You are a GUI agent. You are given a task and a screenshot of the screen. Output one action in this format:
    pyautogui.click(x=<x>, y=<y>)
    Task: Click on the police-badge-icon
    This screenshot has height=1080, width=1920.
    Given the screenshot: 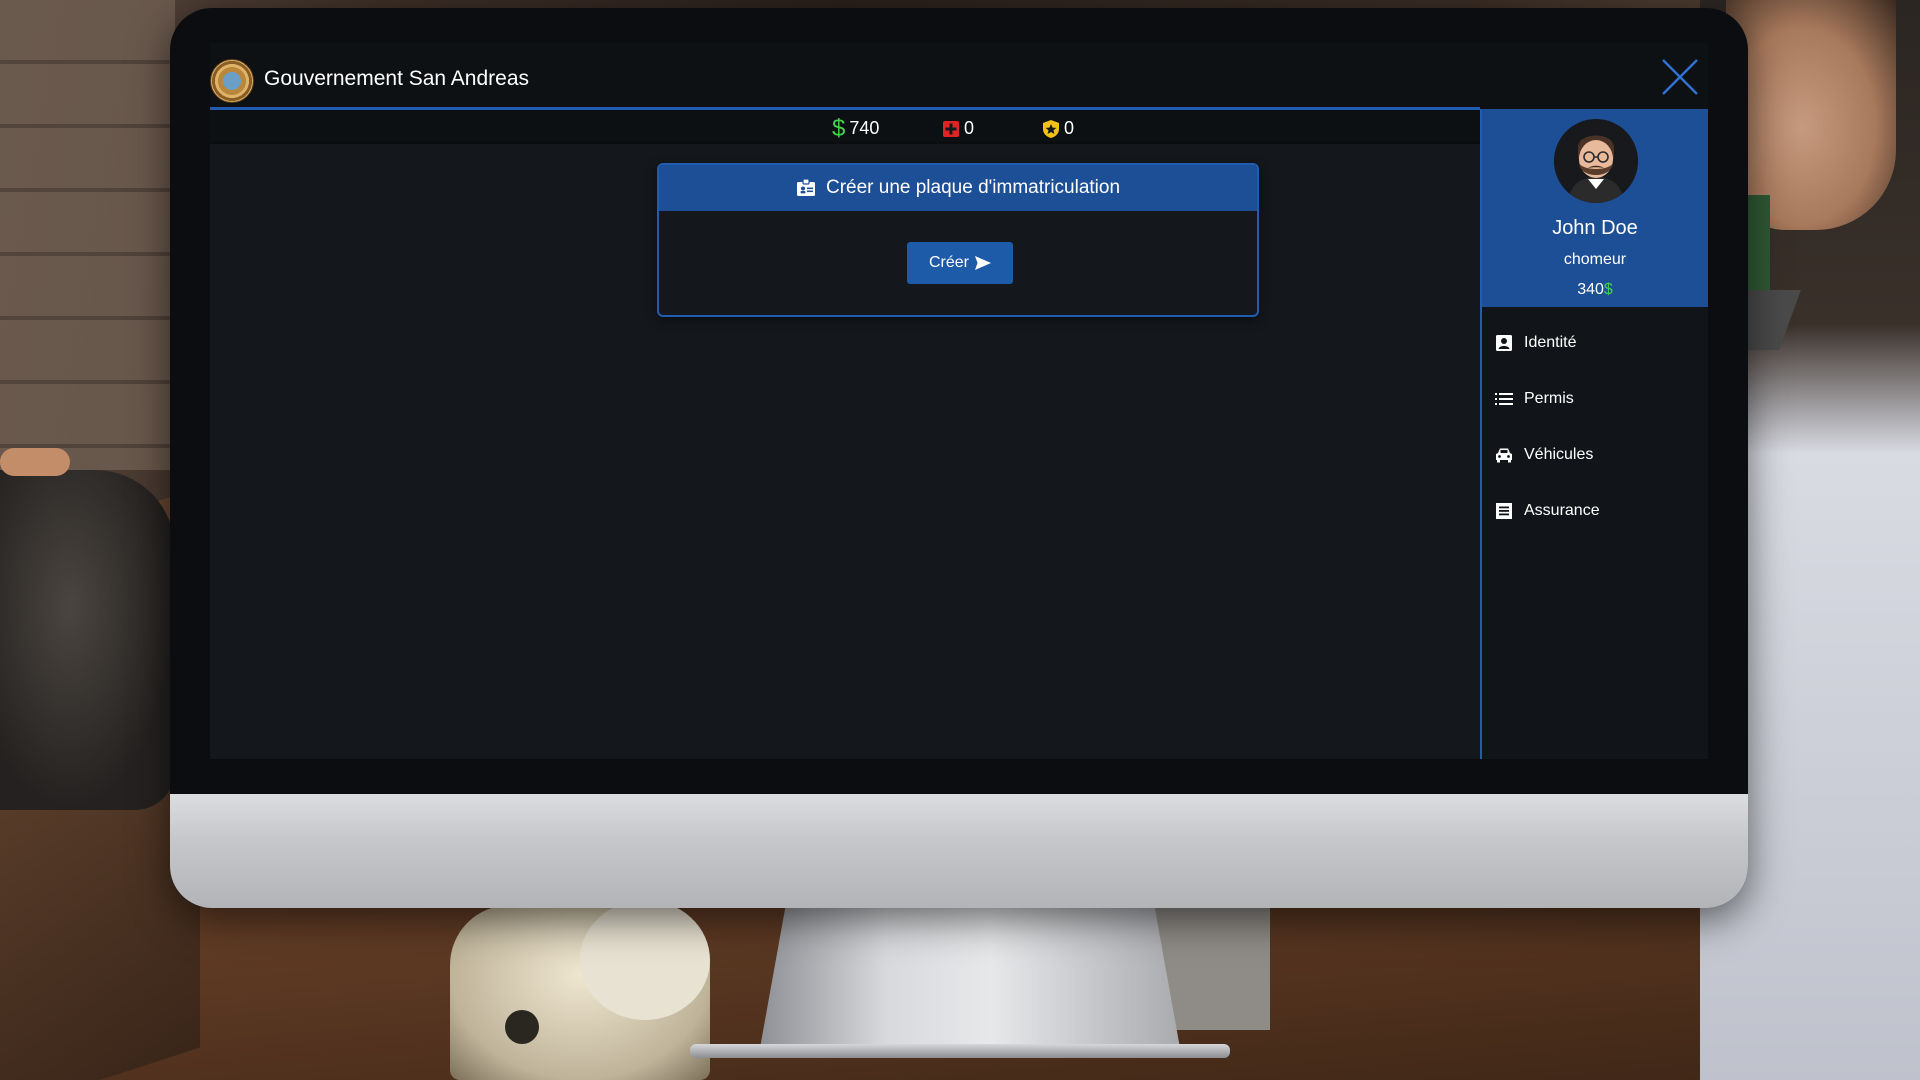 What is the action you would take?
    pyautogui.click(x=1051, y=128)
    